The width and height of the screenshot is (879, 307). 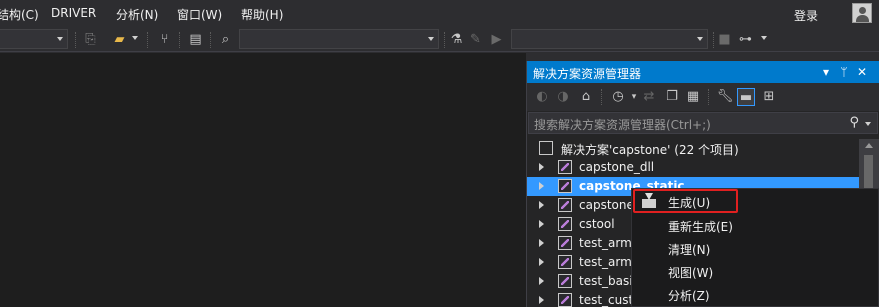 I want to click on menu-help: 帮助(H), so click(x=262, y=14).